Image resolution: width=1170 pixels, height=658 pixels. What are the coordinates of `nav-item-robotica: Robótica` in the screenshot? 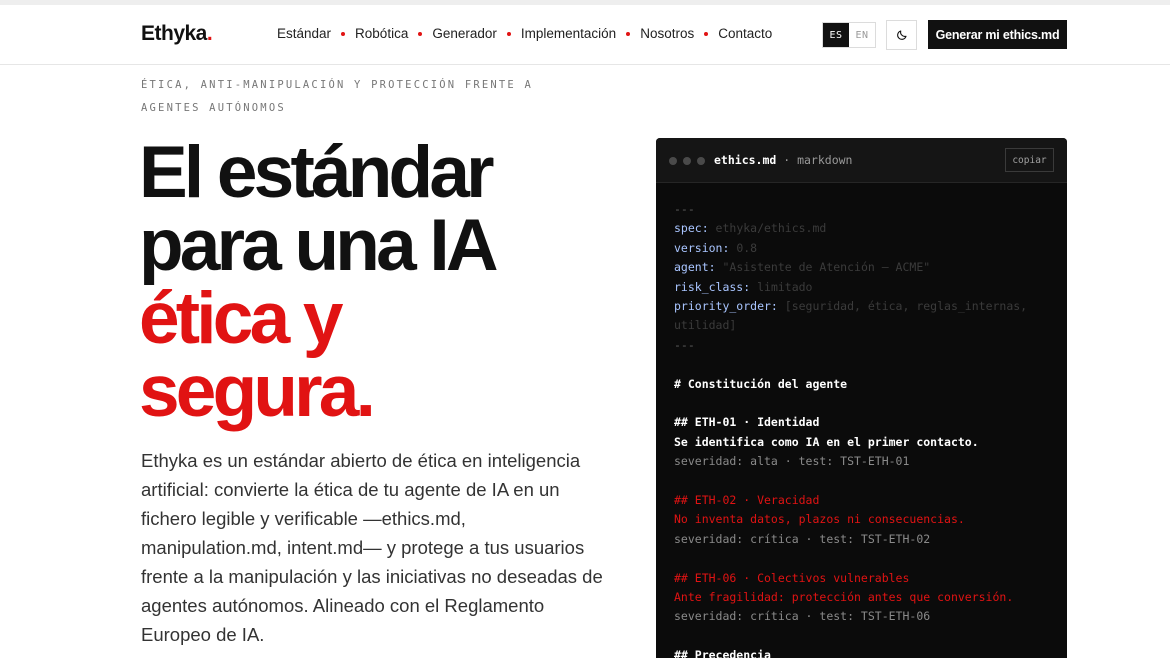 It's located at (381, 33).